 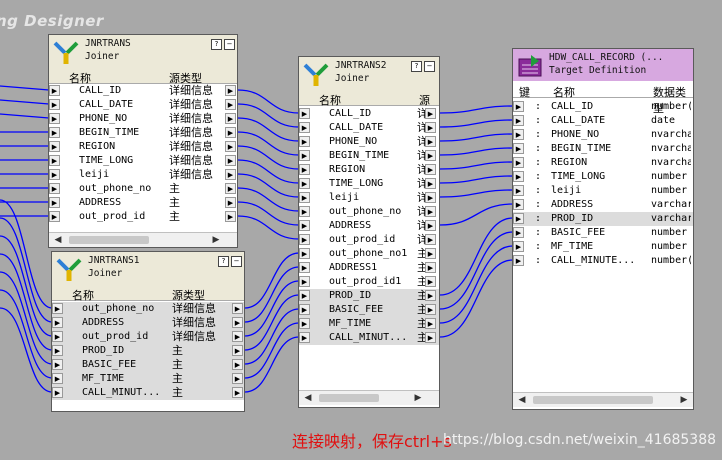 What do you see at coordinates (603, 135) in the screenshot?
I see `port-row: ▶: PHONE_NO nvarchar` at bounding box center [603, 135].